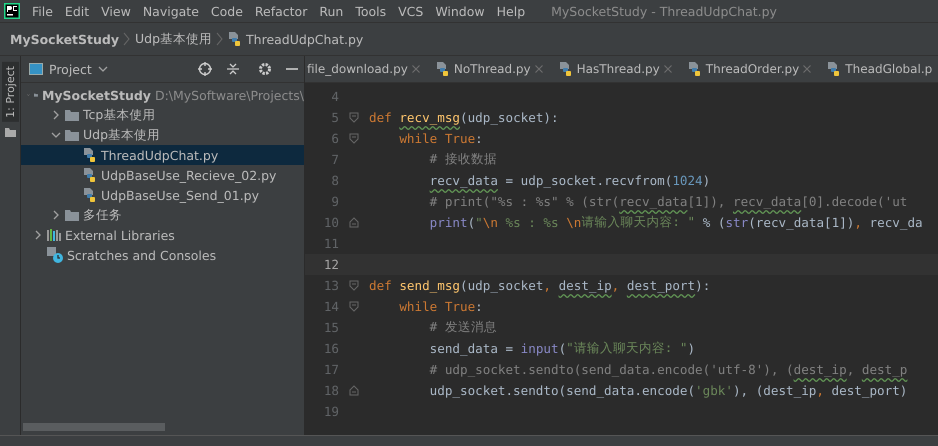 The width and height of the screenshot is (938, 446). I want to click on tree-item: MySocketStudy D:\MySoftware\Projects\, so click(162, 95).